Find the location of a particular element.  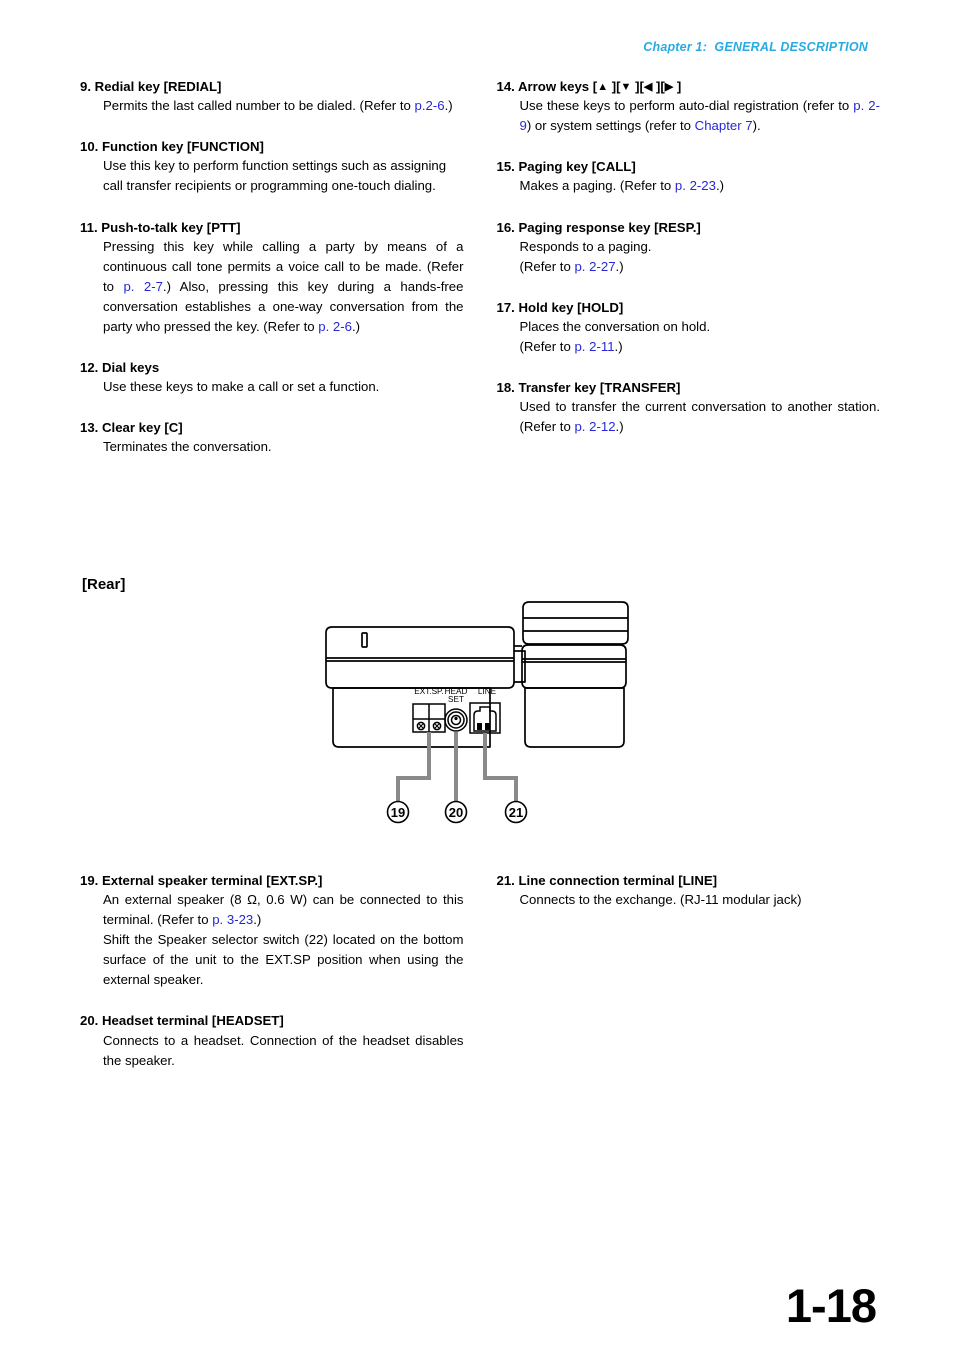

spec-entry-title: 10. Function key [FUNCTION] is located at coordinates (272, 146).